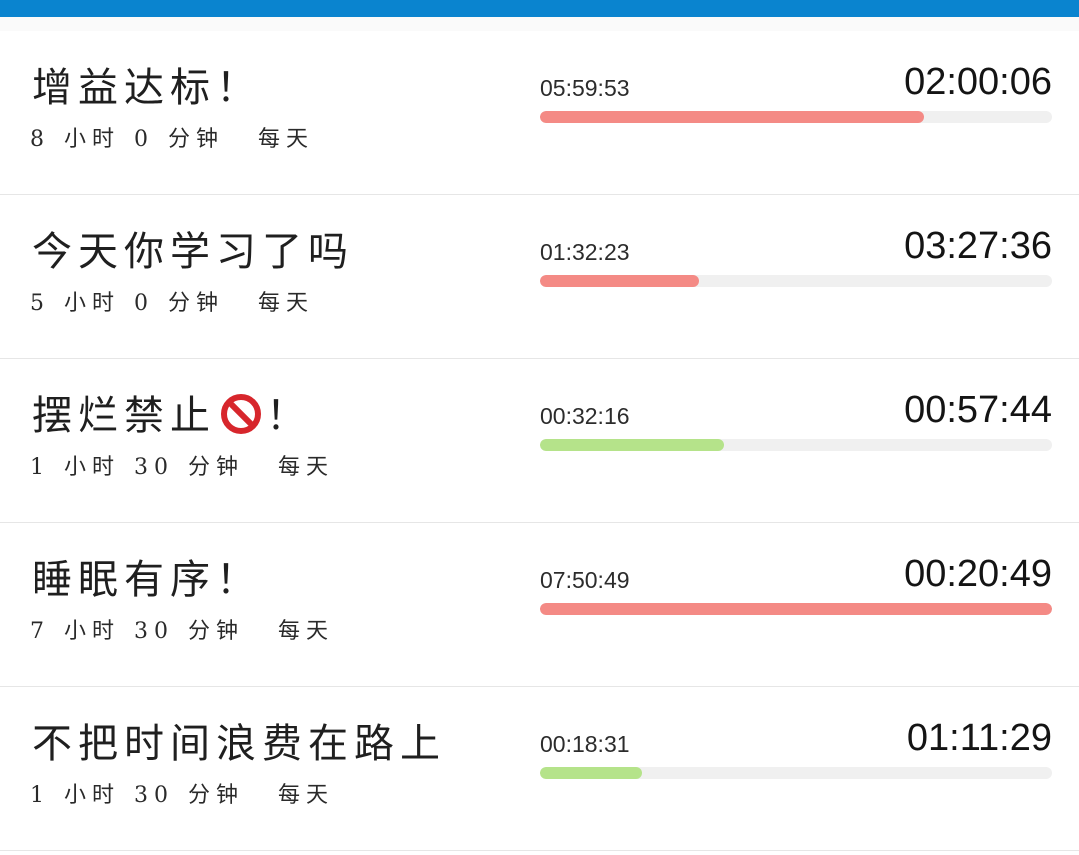 This screenshot has height=855, width=1079. What do you see at coordinates (978, 410) in the screenshot?
I see `remaining-time: 00:57:44` at bounding box center [978, 410].